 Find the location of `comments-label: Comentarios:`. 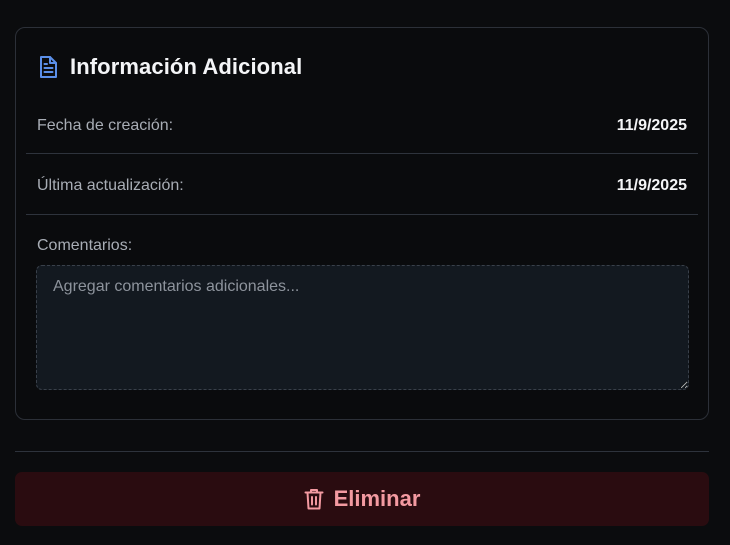

comments-label: Comentarios: is located at coordinates (85, 245).